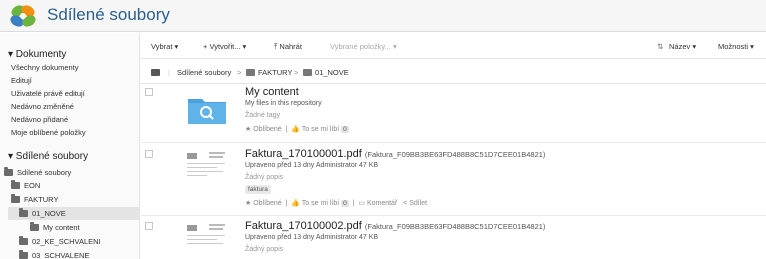 This screenshot has width=766, height=259. I want to click on select-menu-button: Vybrat ▾, so click(164, 46).